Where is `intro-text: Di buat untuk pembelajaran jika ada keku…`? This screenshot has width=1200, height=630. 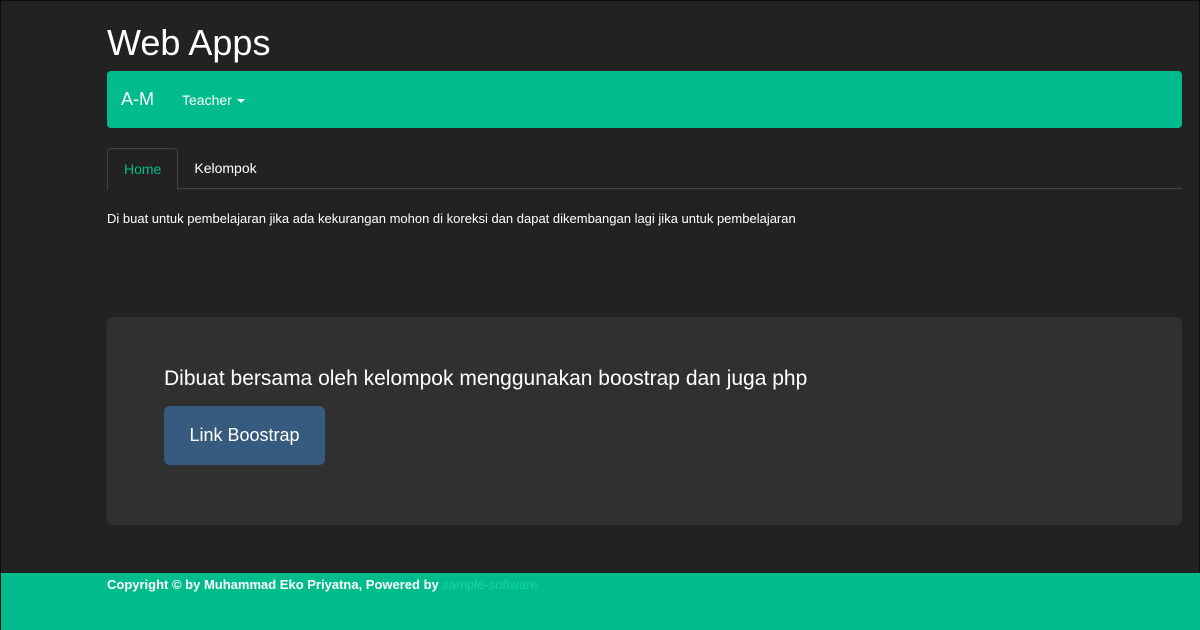
intro-text: Di buat untuk pembelajaran jika ada keku… is located at coordinates (451, 218).